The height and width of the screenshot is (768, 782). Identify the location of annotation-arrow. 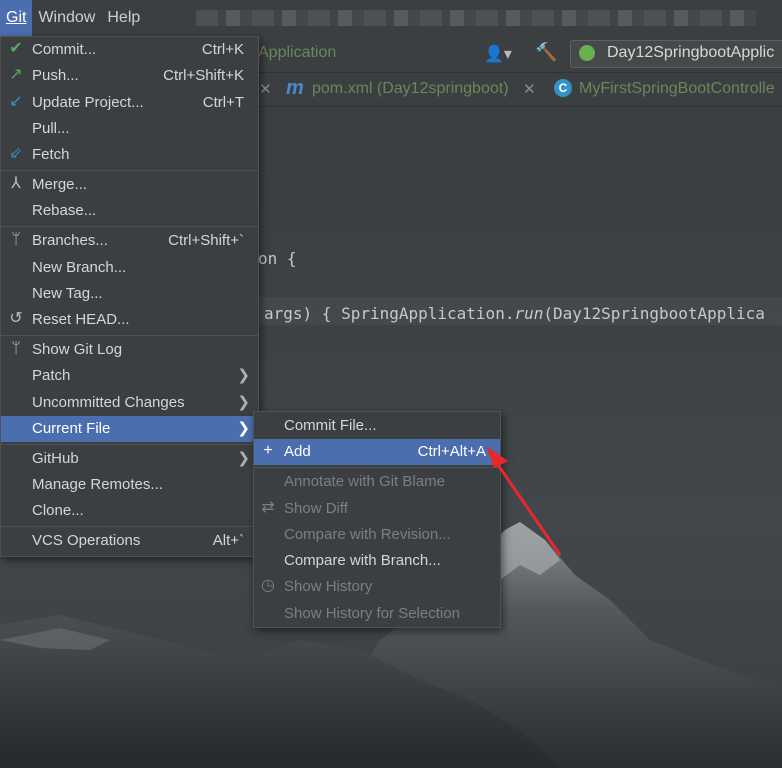
(524, 501).